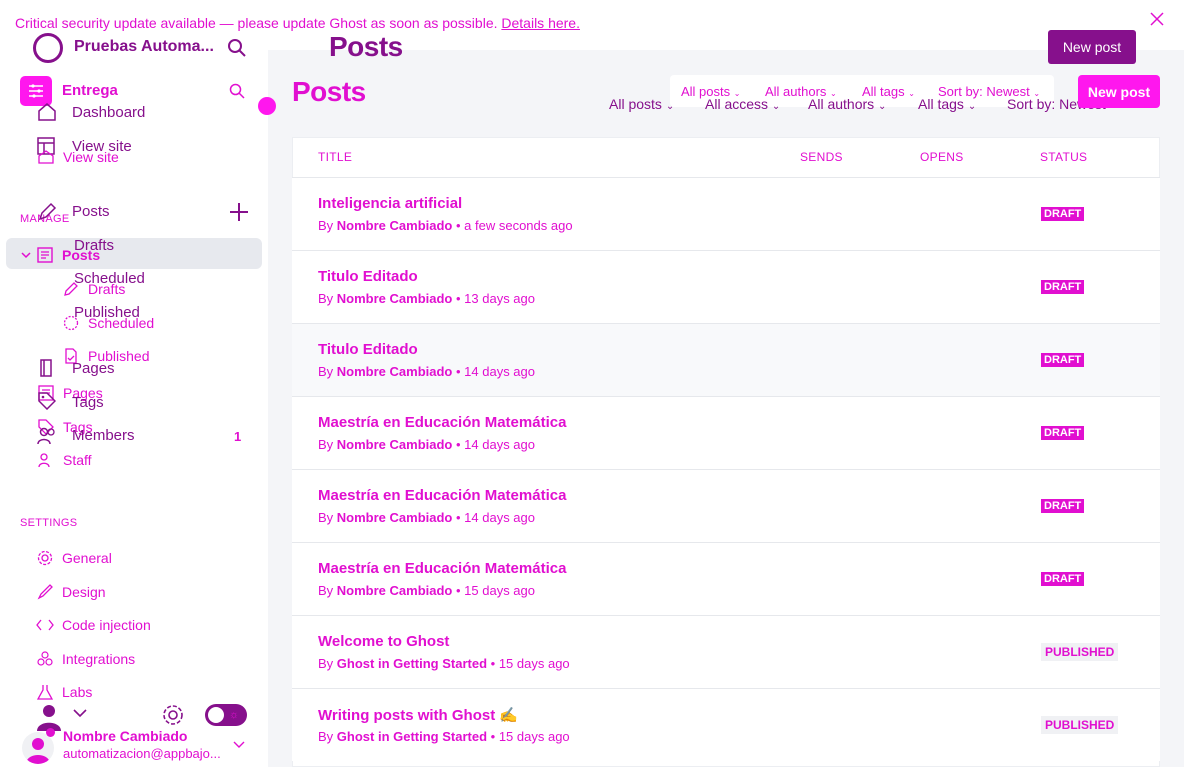  I want to click on sidebar-item-design: Design, so click(71, 592).